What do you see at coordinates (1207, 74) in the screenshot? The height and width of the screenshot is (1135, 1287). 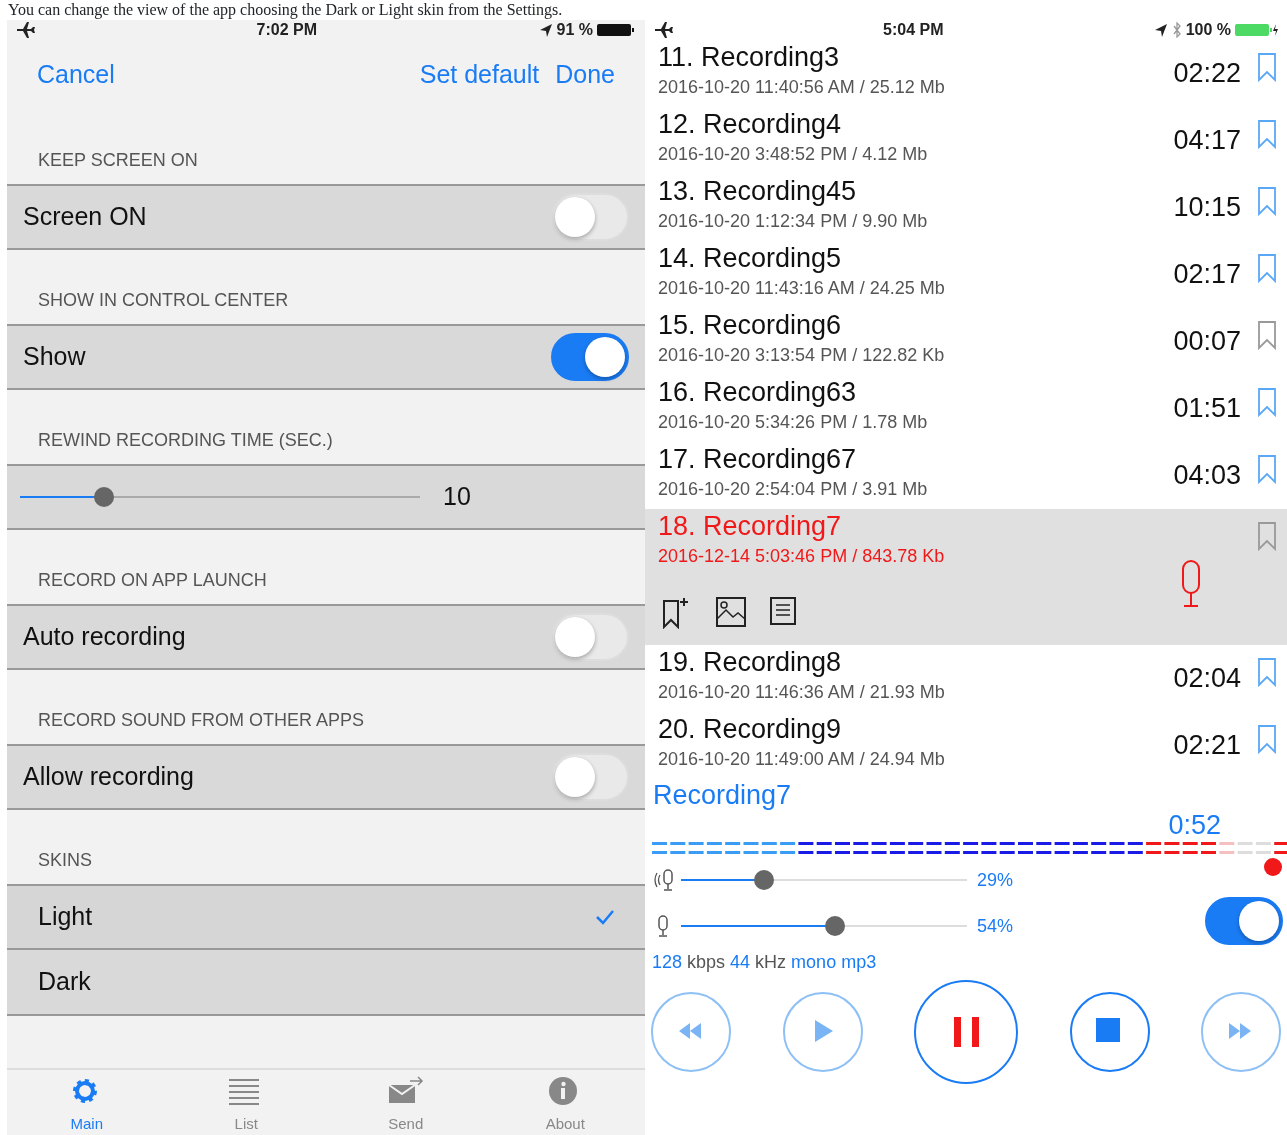 I see `recording-duration: 02:22` at bounding box center [1207, 74].